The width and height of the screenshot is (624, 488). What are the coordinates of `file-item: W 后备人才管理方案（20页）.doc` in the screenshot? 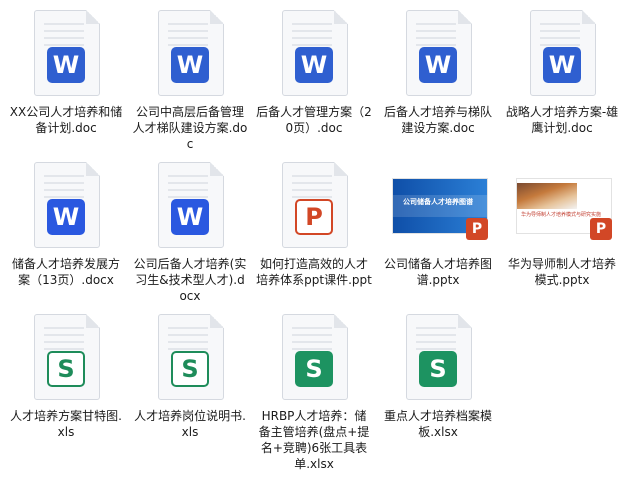 It's located at (314, 84).